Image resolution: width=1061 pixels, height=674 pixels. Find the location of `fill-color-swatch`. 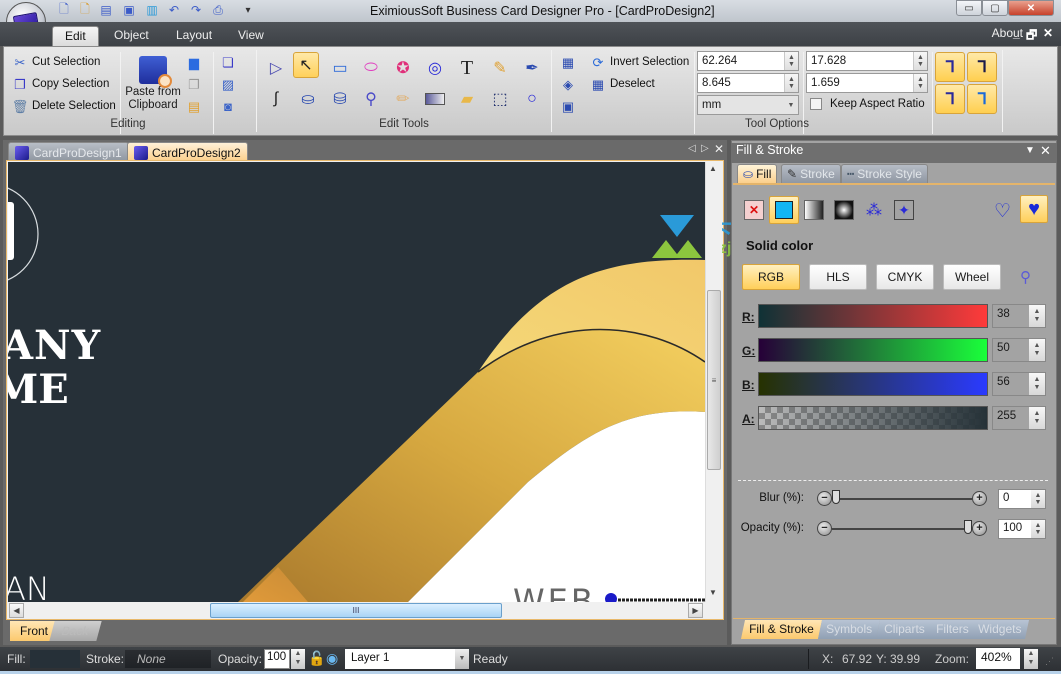

fill-color-swatch is located at coordinates (55, 659).